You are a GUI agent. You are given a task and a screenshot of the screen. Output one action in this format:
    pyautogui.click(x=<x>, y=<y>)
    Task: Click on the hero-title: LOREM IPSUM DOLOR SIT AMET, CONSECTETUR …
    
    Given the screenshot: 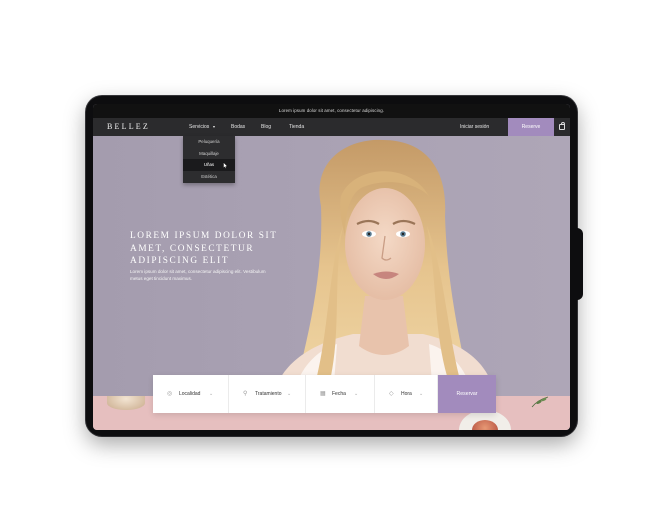 What is the action you would take?
    pyautogui.click(x=204, y=248)
    